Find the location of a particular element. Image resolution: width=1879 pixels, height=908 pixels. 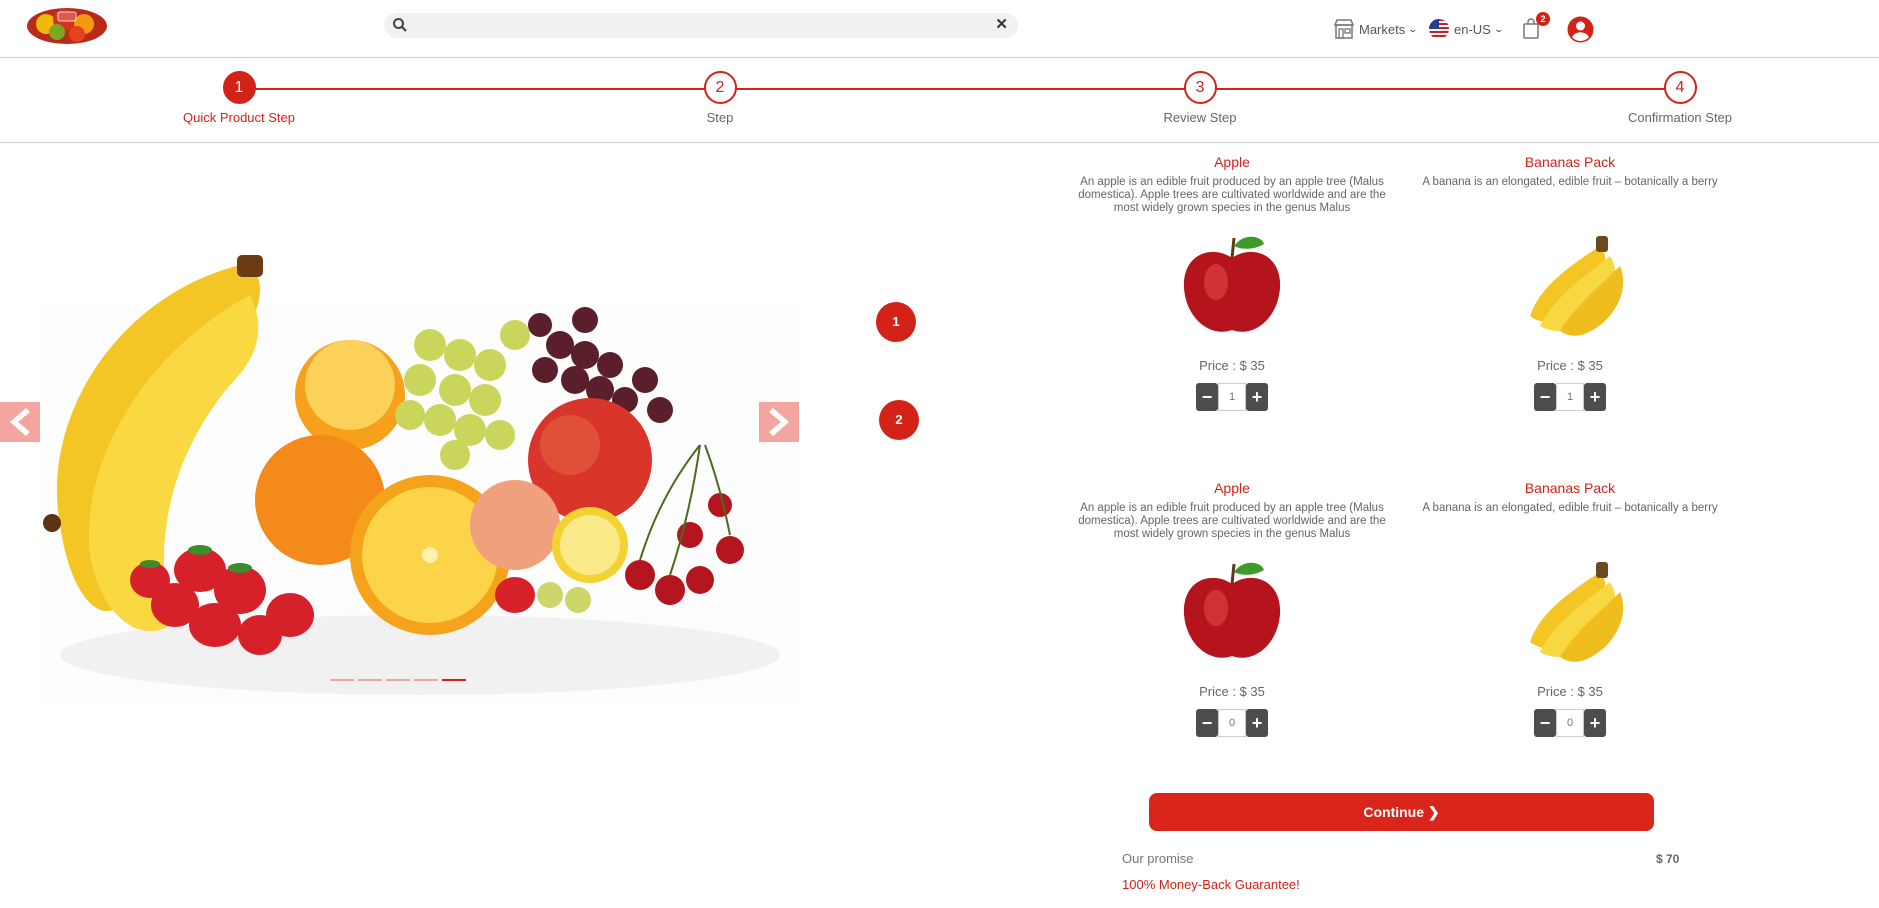

top-header: ✕ Markets ⌄ en-US ⌄ 2 is located at coordinates (939, 29).